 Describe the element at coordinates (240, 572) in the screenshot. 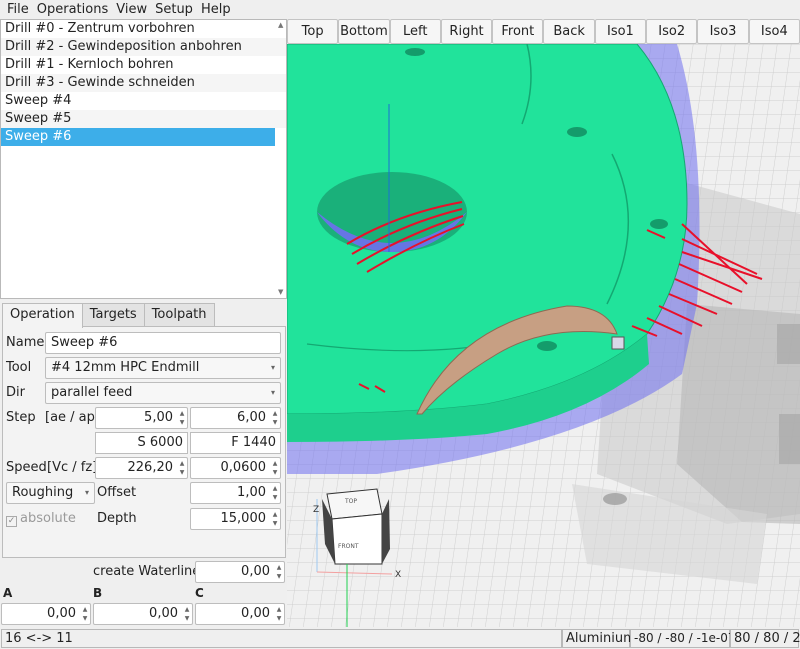

I see `waterline-input: 0,00 ▲ ▼` at that location.